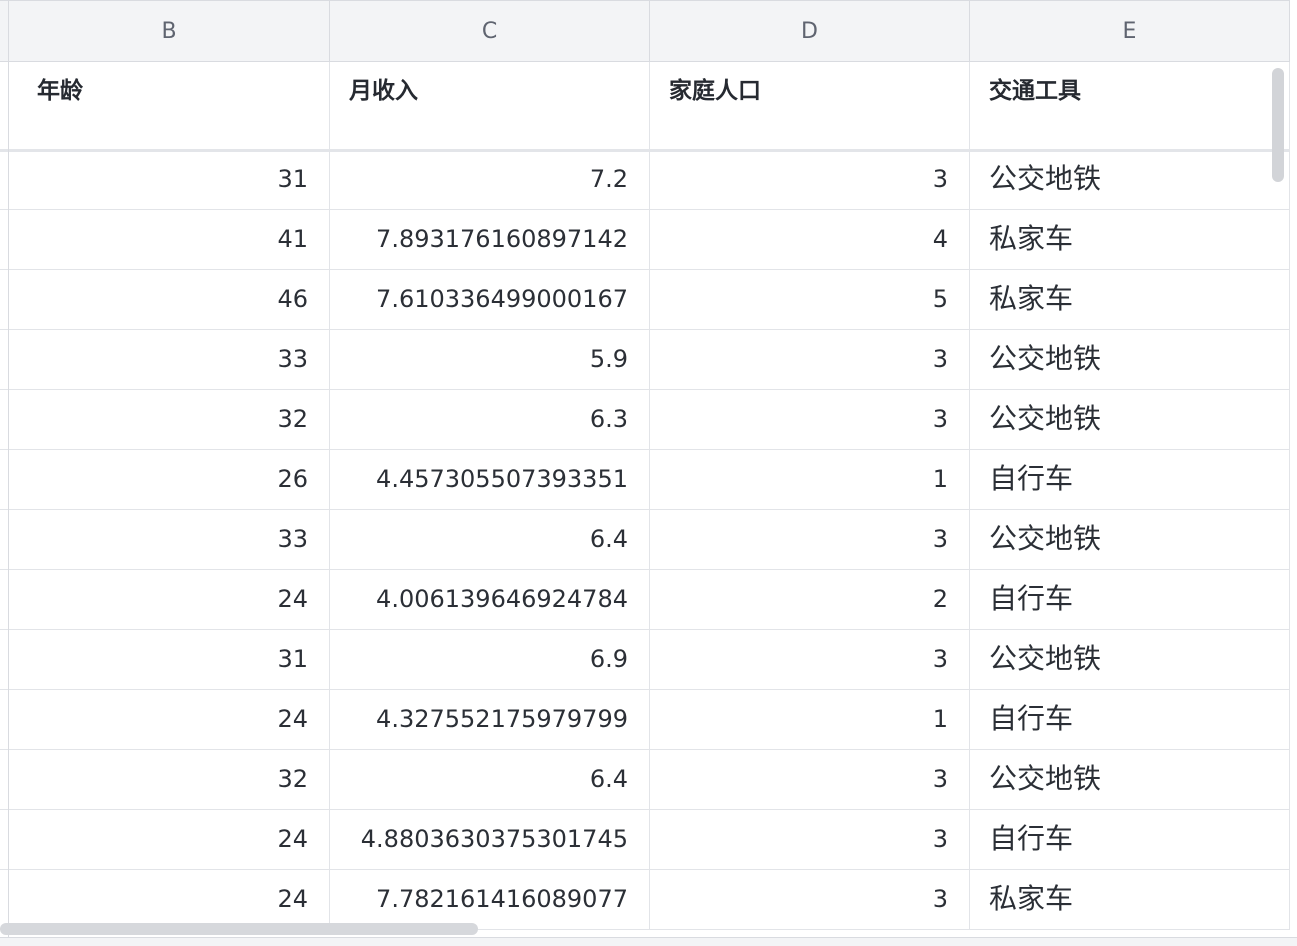 The width and height of the screenshot is (1297, 946). Describe the element at coordinates (490, 179) in the screenshot. I see `cell-income: 7.2` at that location.